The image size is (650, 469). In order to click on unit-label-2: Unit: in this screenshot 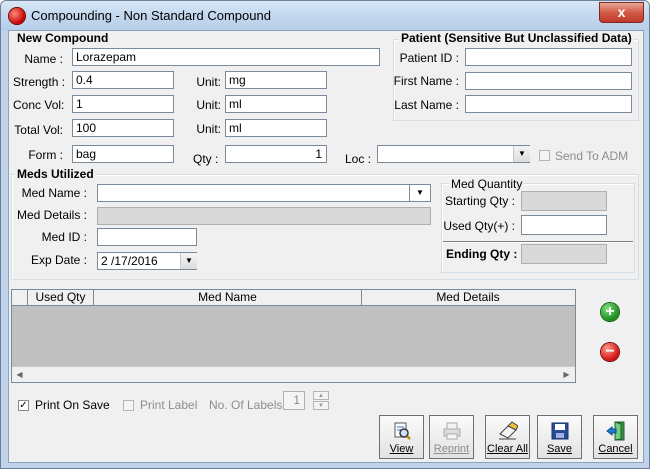, I will do `click(208, 105)`.